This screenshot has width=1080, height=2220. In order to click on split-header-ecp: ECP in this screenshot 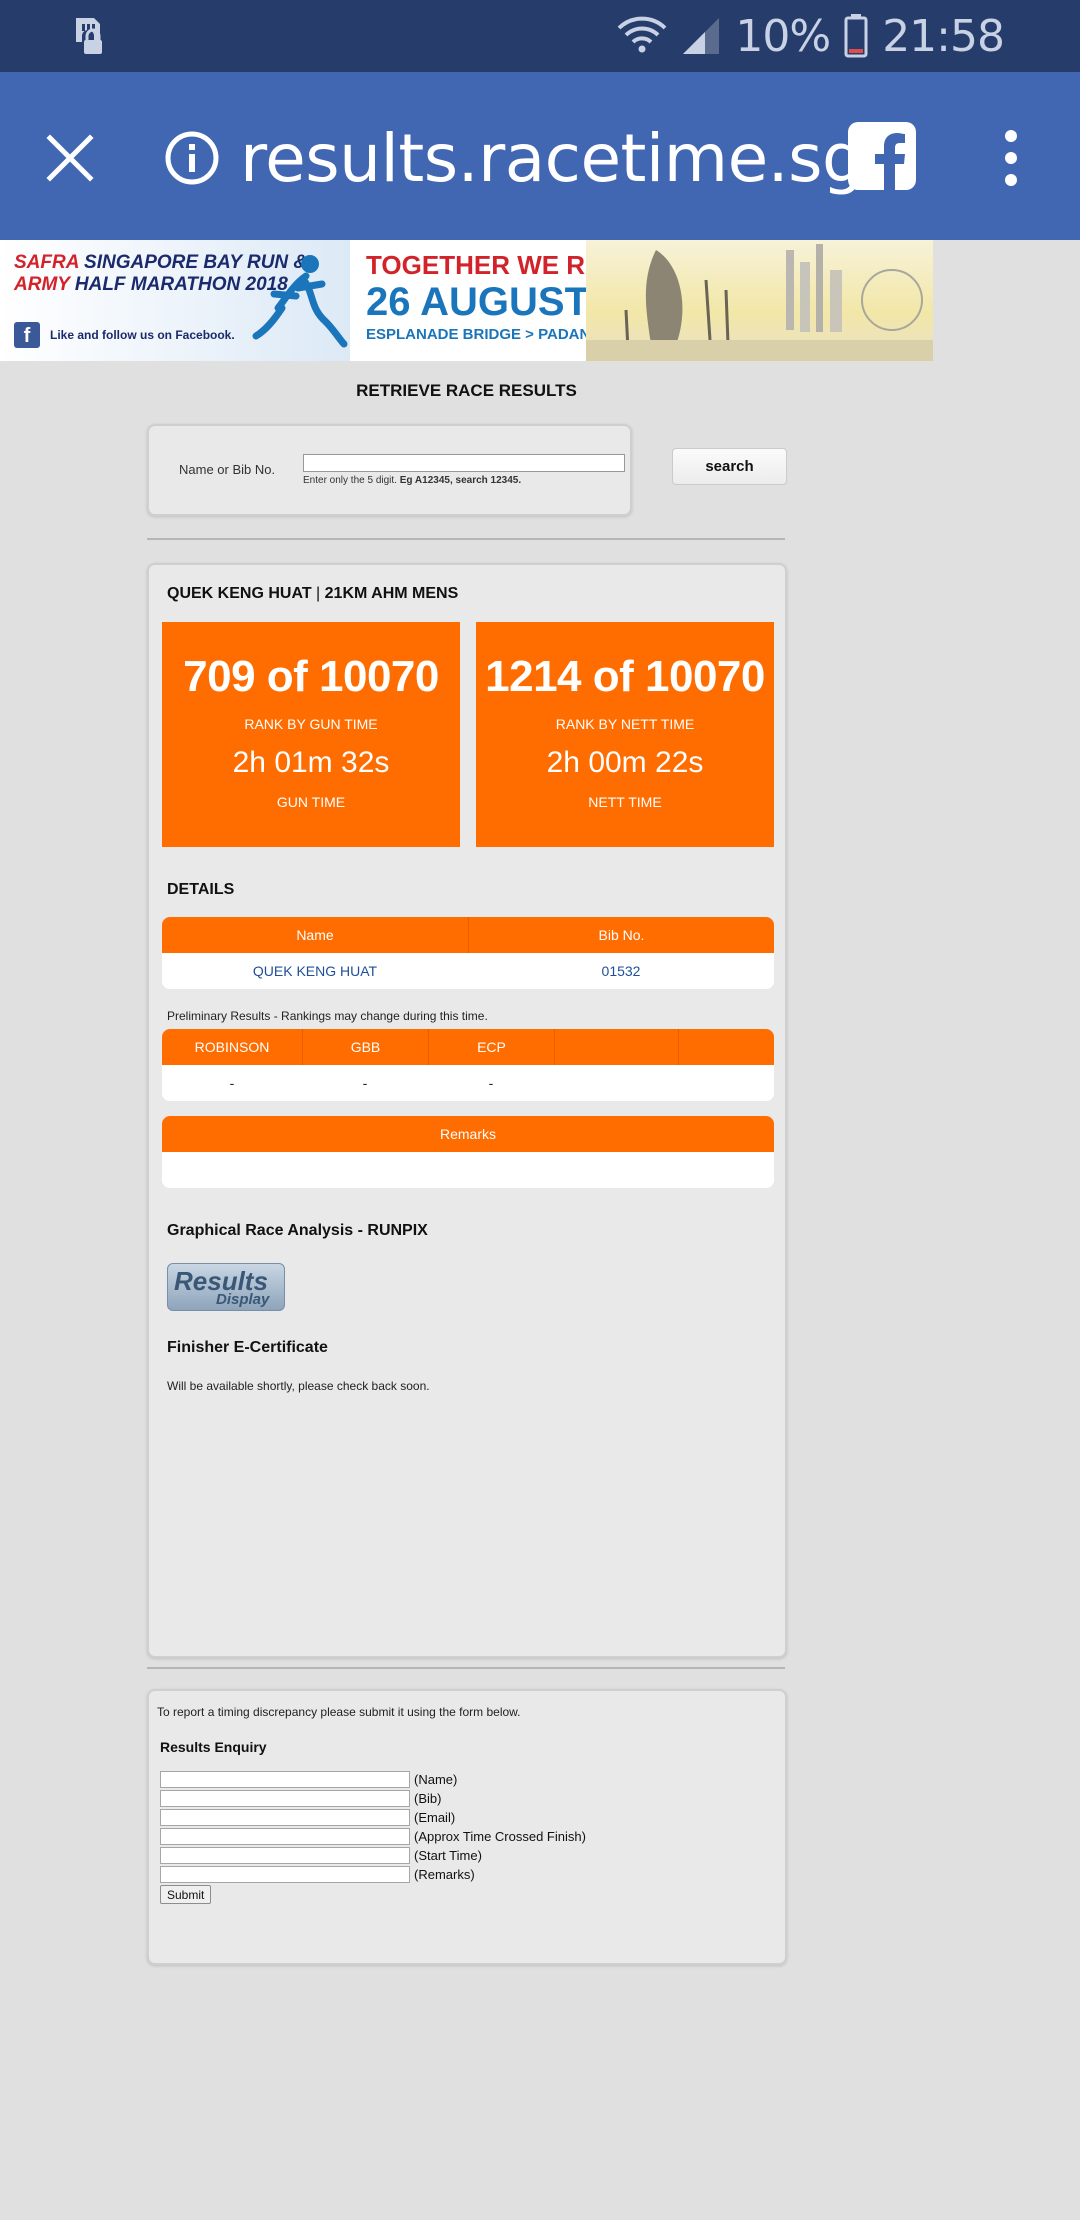, I will do `click(491, 1047)`.